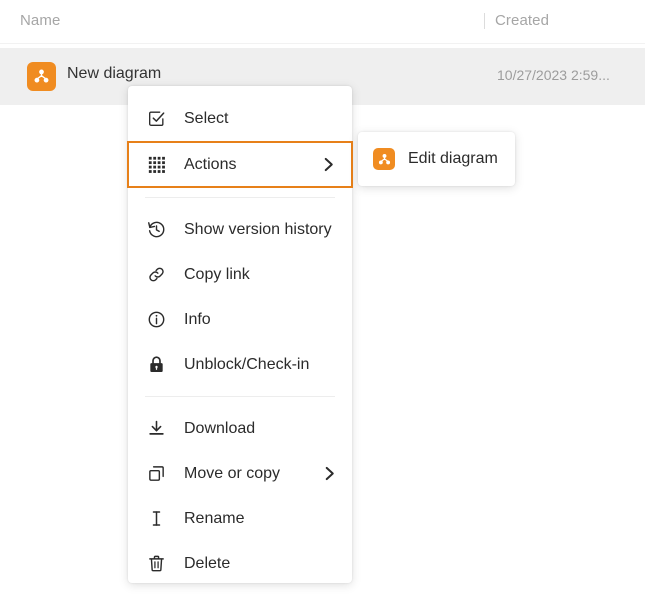  I want to click on file-list-header: Name Created, so click(322, 22).